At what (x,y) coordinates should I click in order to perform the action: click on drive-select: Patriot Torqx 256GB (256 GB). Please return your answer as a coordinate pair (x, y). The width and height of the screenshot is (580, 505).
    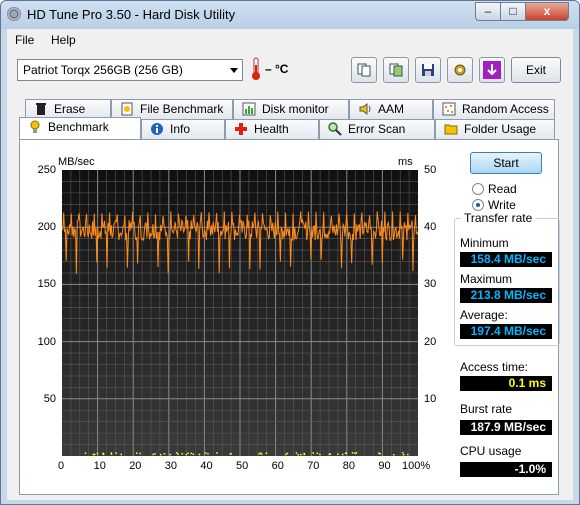
    Looking at the image, I should click on (130, 70).